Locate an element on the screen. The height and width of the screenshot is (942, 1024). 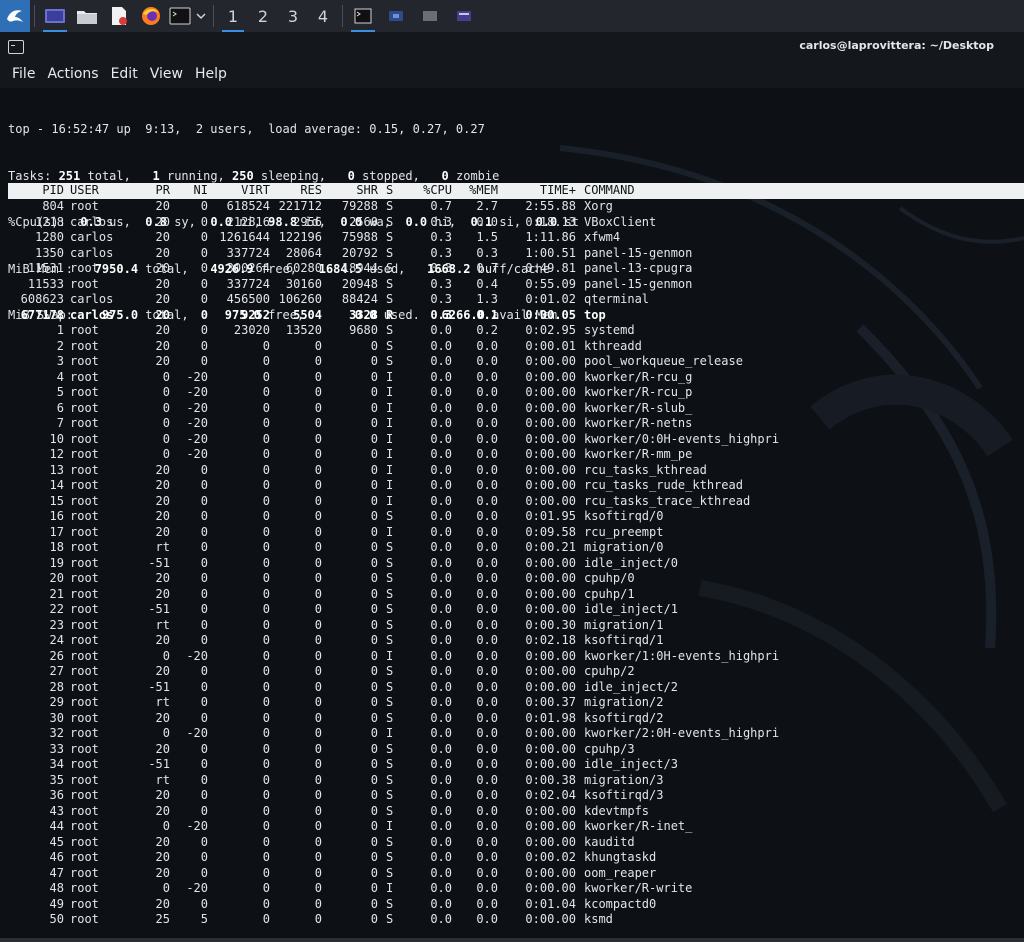
text-editor-icon is located at coordinates (119, 16).